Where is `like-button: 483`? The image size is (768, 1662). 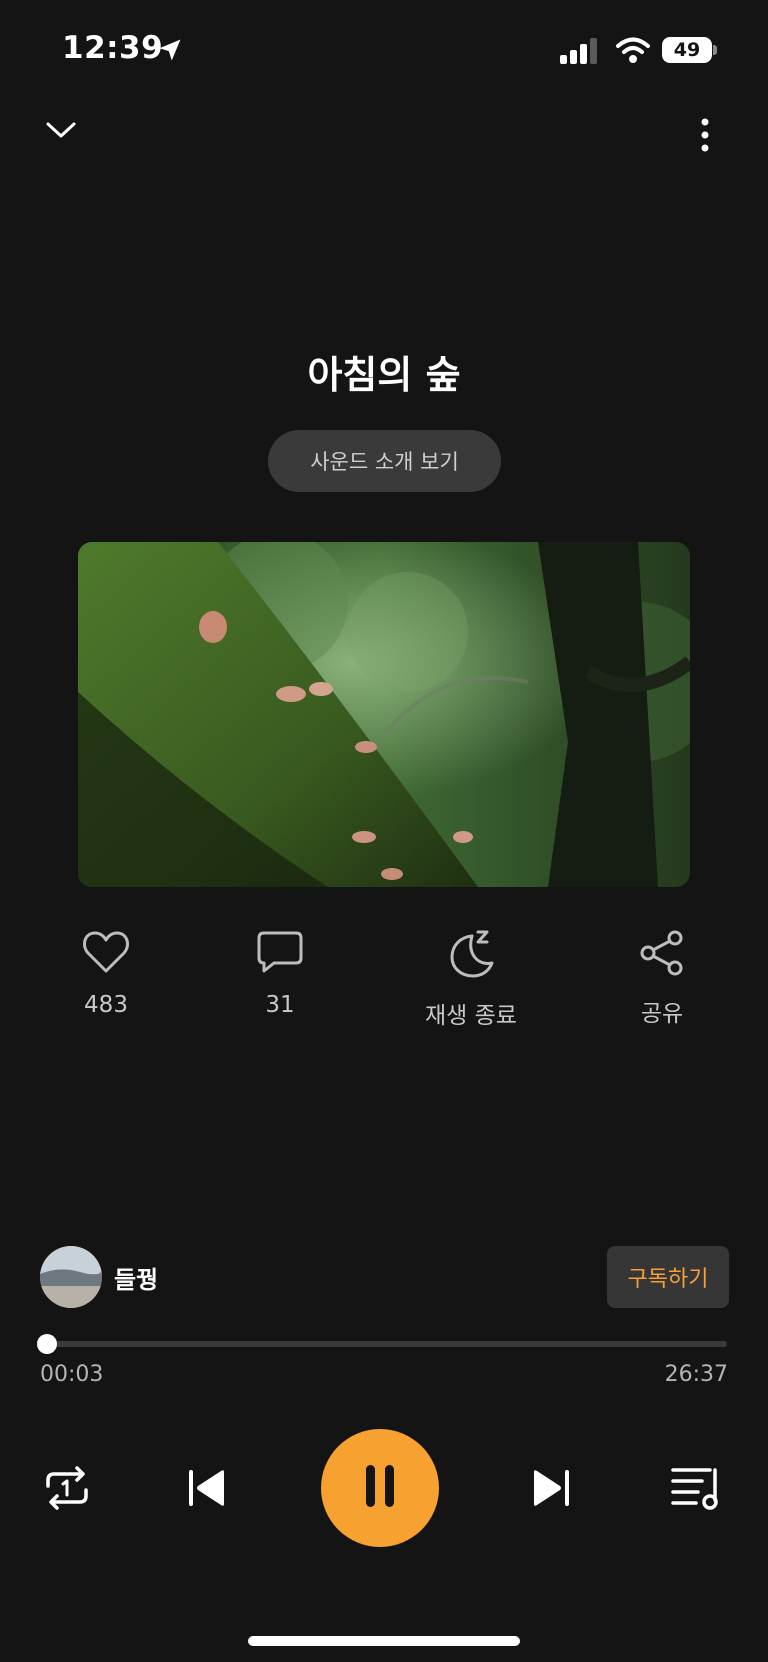
like-button: 483 is located at coordinates (106, 974).